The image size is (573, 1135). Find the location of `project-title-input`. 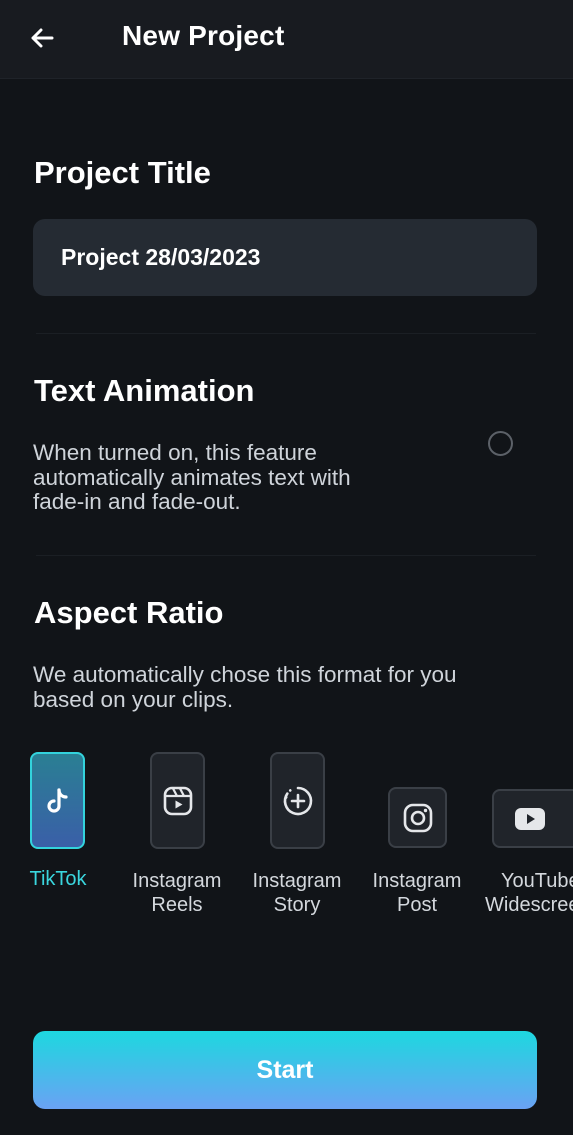

project-title-input is located at coordinates (285, 257).